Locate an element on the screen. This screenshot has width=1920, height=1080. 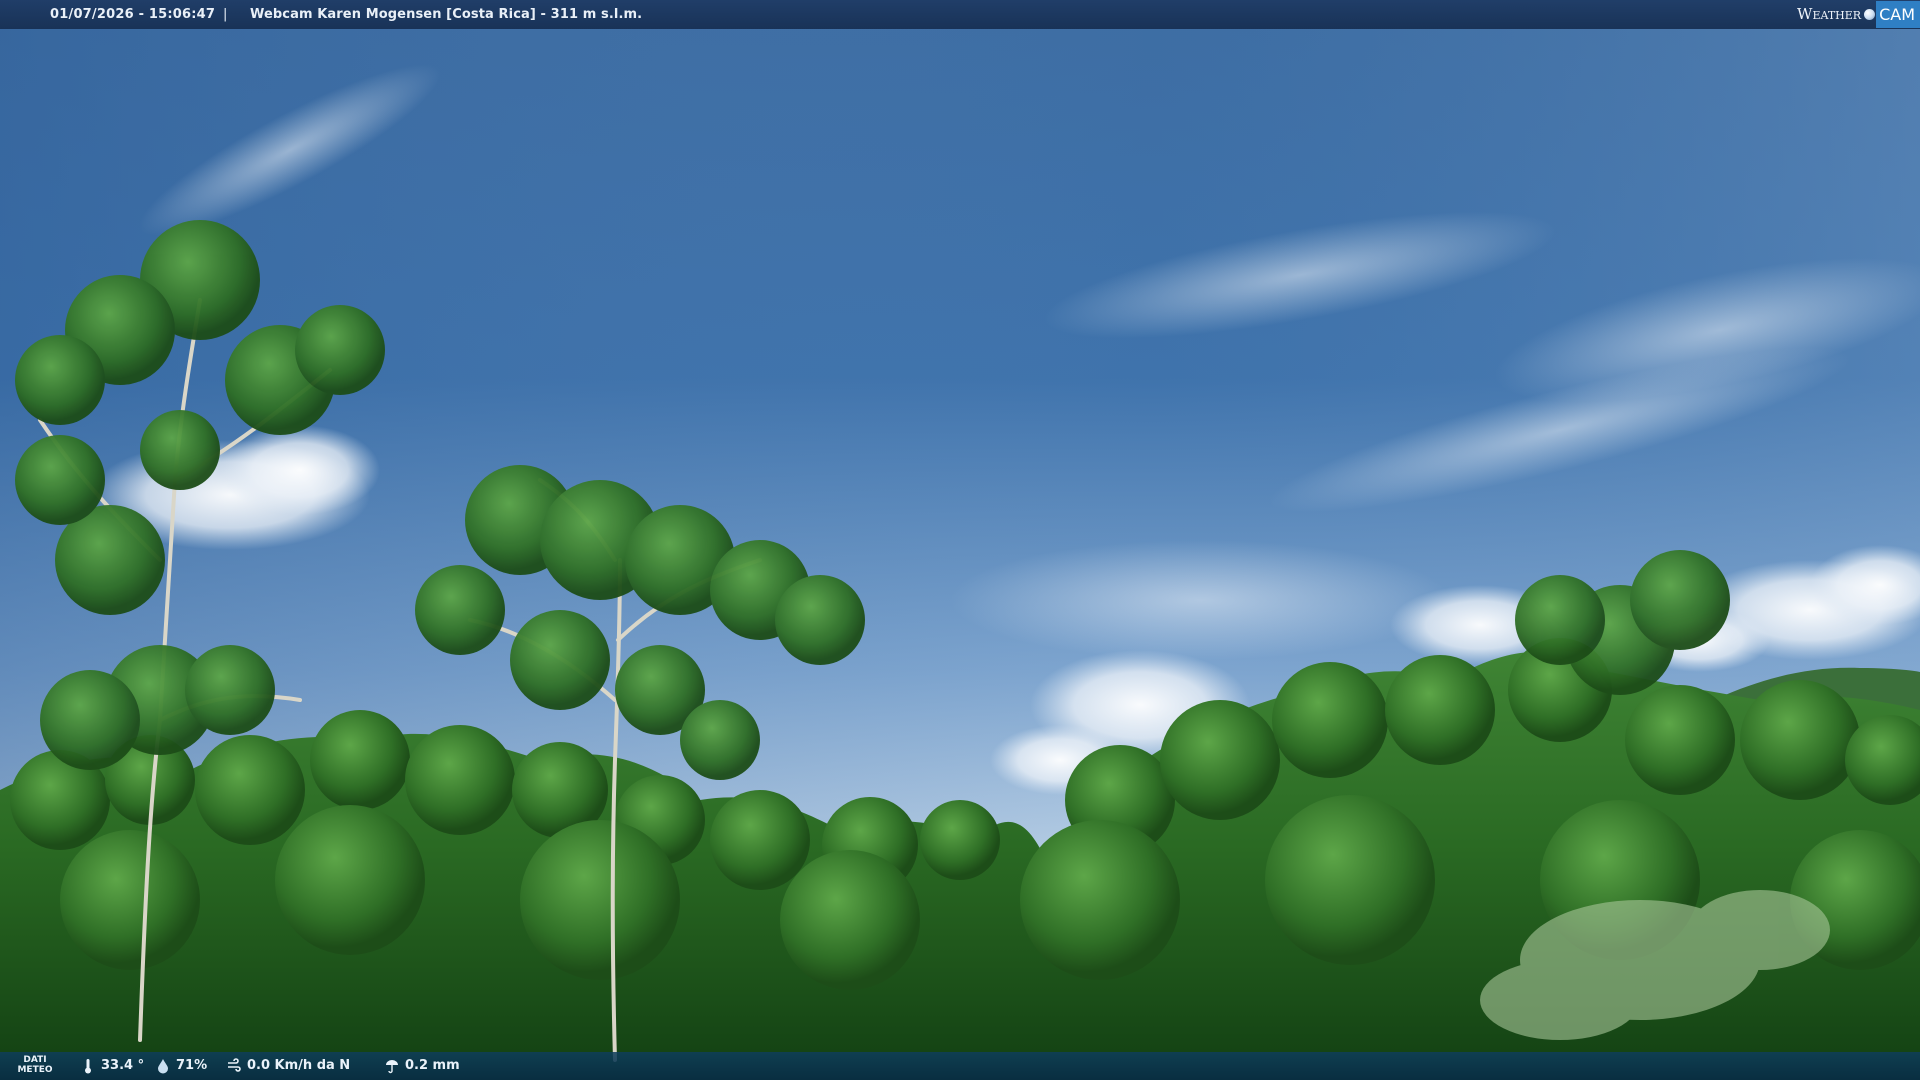
weather-label-line2: METEO is located at coordinates (35, 1070).